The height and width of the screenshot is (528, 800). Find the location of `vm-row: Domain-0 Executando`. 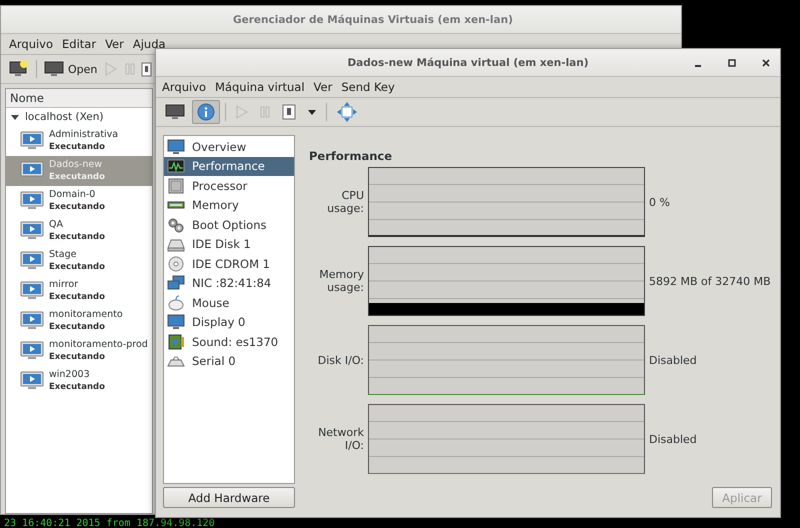

vm-row: Domain-0 Executando is located at coordinates (79, 201).